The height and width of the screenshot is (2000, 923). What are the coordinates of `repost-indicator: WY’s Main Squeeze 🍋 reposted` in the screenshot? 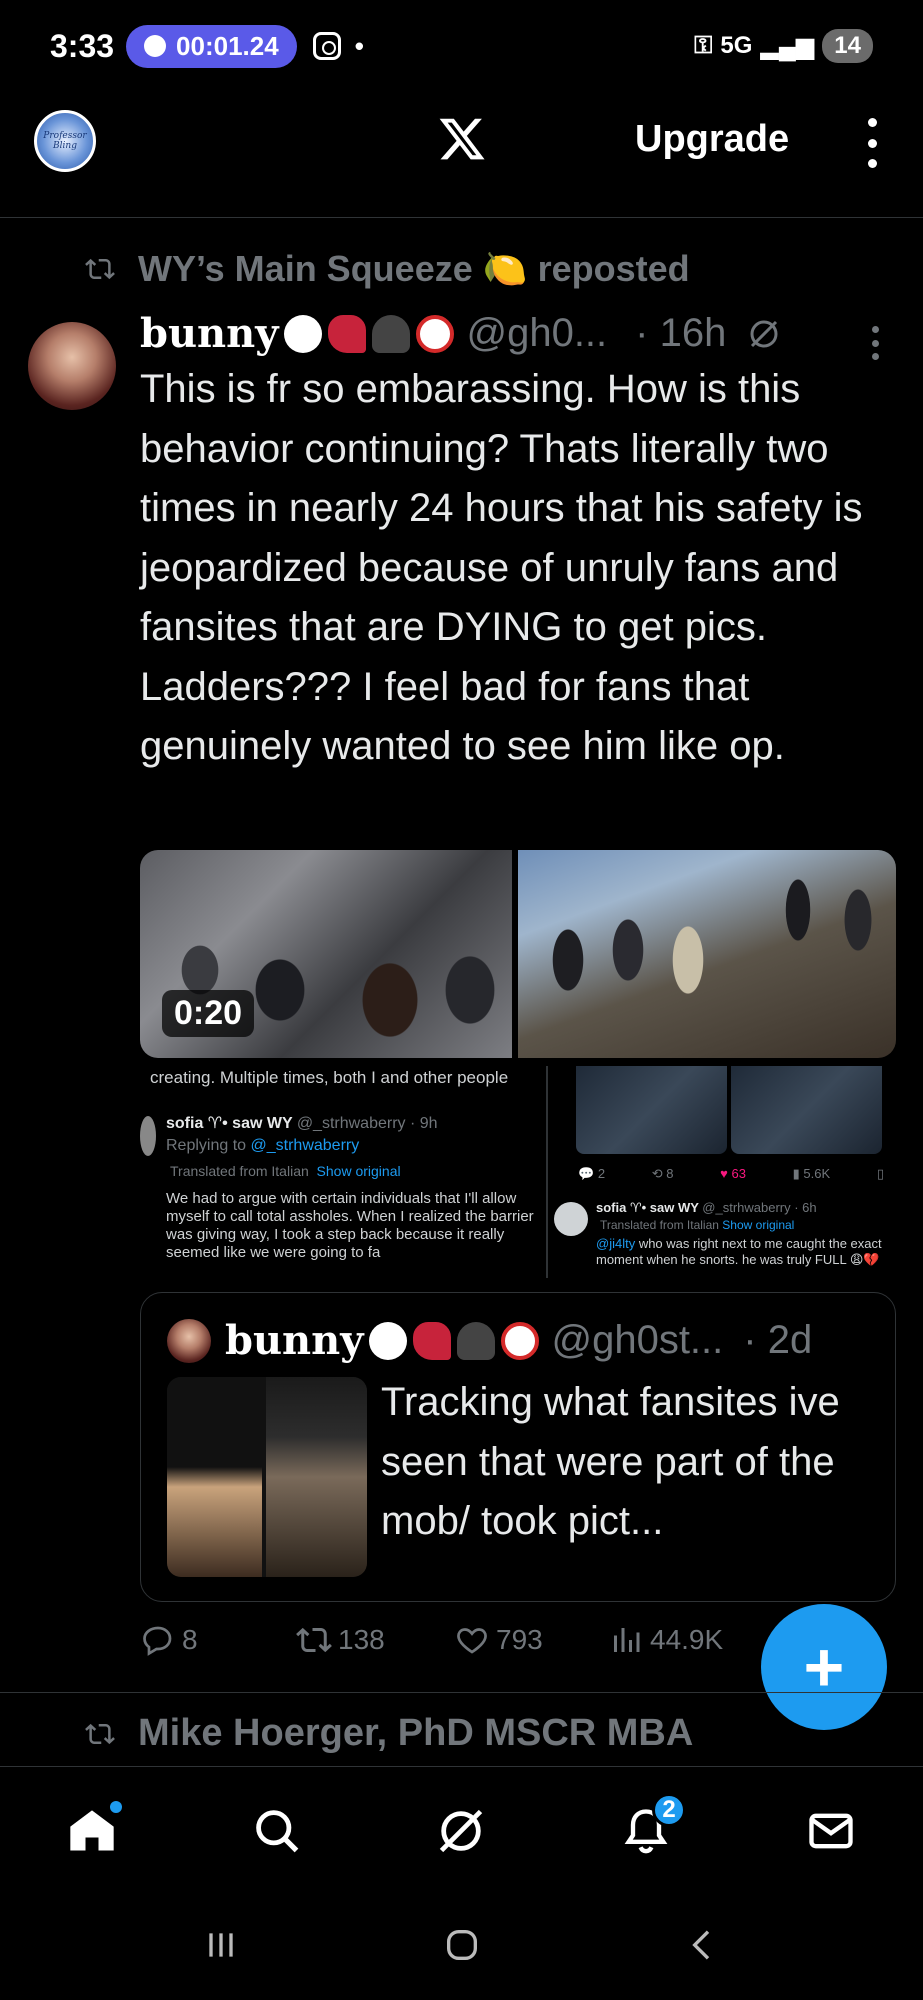 It's located at (385, 269).